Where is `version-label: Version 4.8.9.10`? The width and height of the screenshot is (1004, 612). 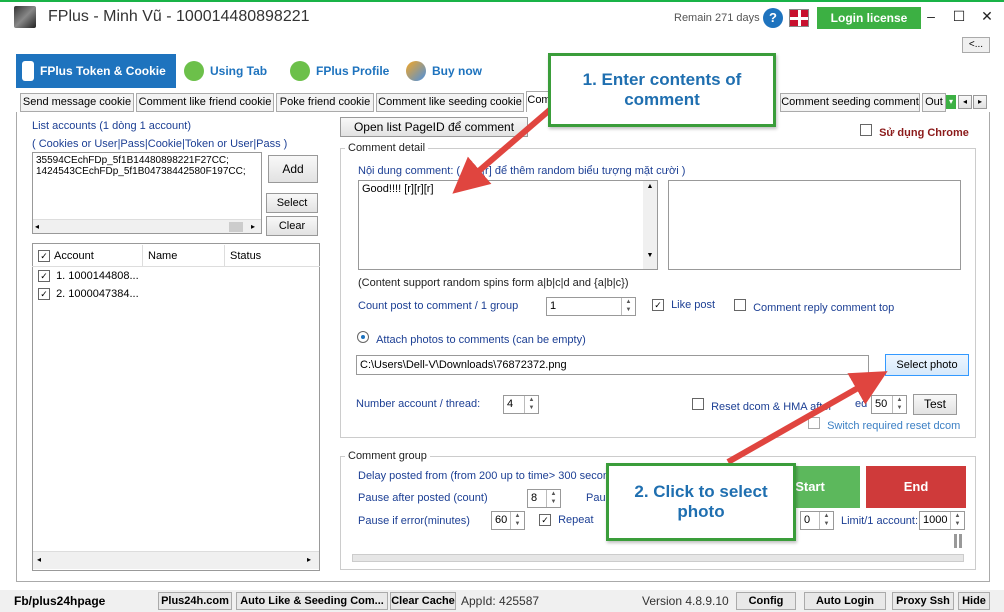
version-label: Version 4.8.9.10 is located at coordinates (685, 601).